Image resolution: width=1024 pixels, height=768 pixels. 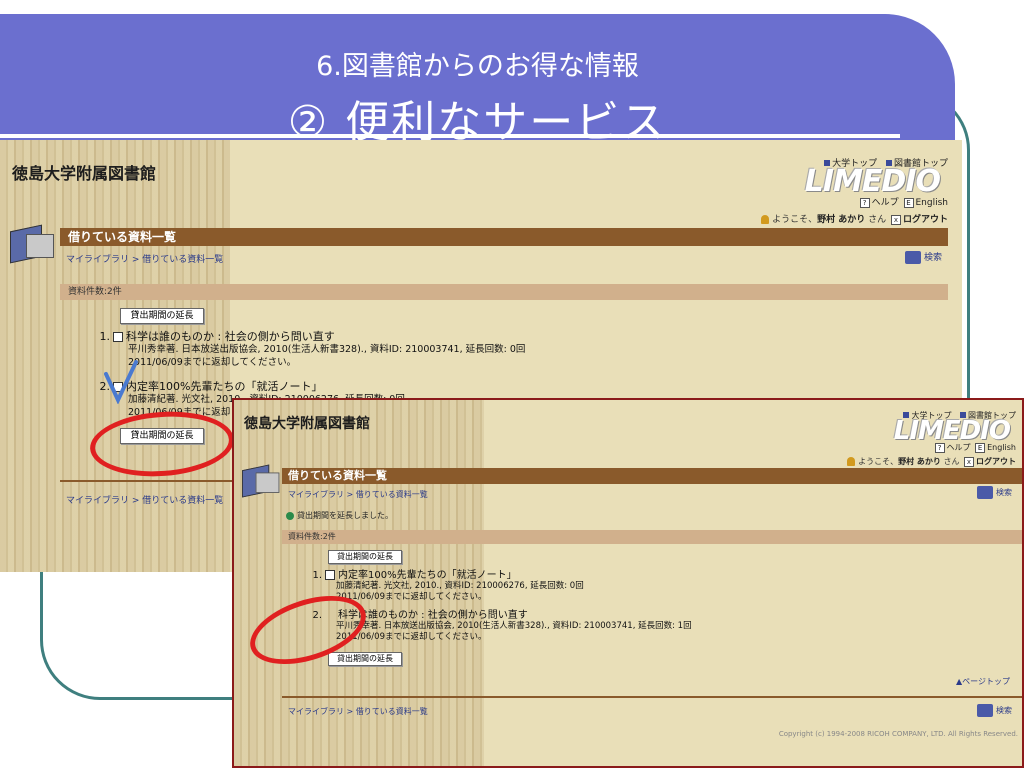 I want to click on pagetop-link: ▲ページトップ, so click(x=983, y=681).